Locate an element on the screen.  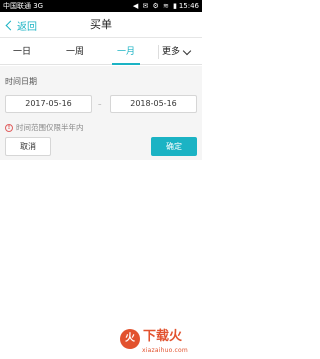
cancel-button: 取消 is located at coordinates (28, 146).